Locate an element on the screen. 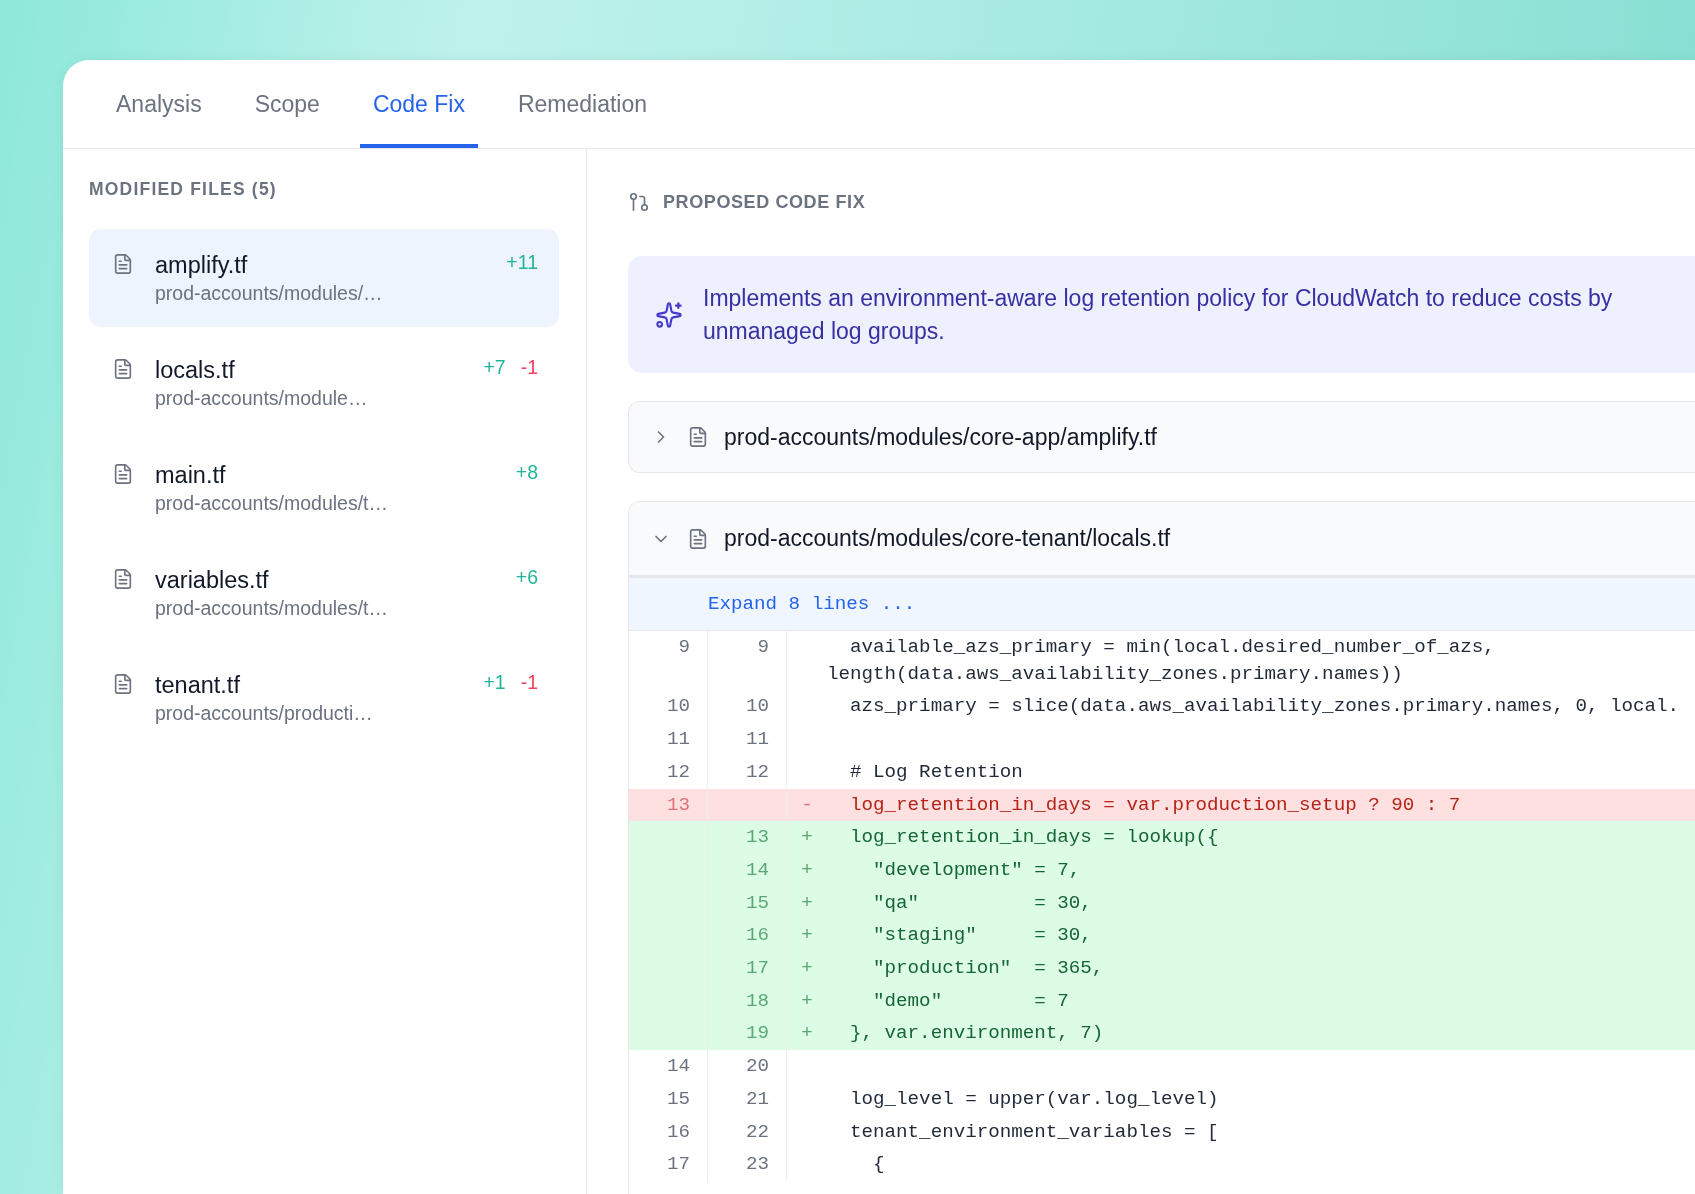 This screenshot has height=1194, width=1695. code-line: tenant_environment_variables = [ is located at coordinates (1034, 1131).